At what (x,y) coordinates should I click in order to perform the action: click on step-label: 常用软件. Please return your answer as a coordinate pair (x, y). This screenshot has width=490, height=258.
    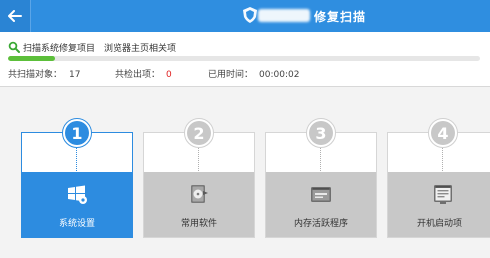
    Looking at the image, I should click on (198, 224).